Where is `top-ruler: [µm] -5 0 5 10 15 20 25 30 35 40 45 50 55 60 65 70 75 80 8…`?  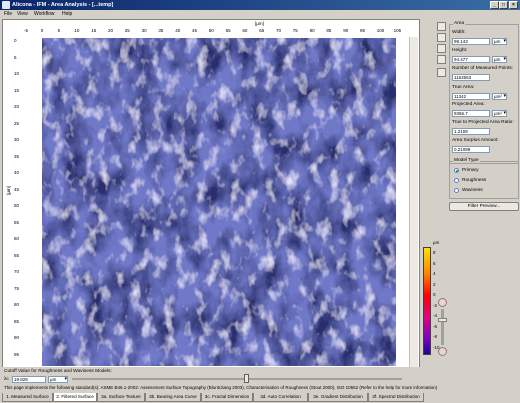 top-ruler: [µm] -5 0 5 10 15 20 25 30 35 40 45 50 55 60 65 70 75 80 8… is located at coordinates (215, 29).